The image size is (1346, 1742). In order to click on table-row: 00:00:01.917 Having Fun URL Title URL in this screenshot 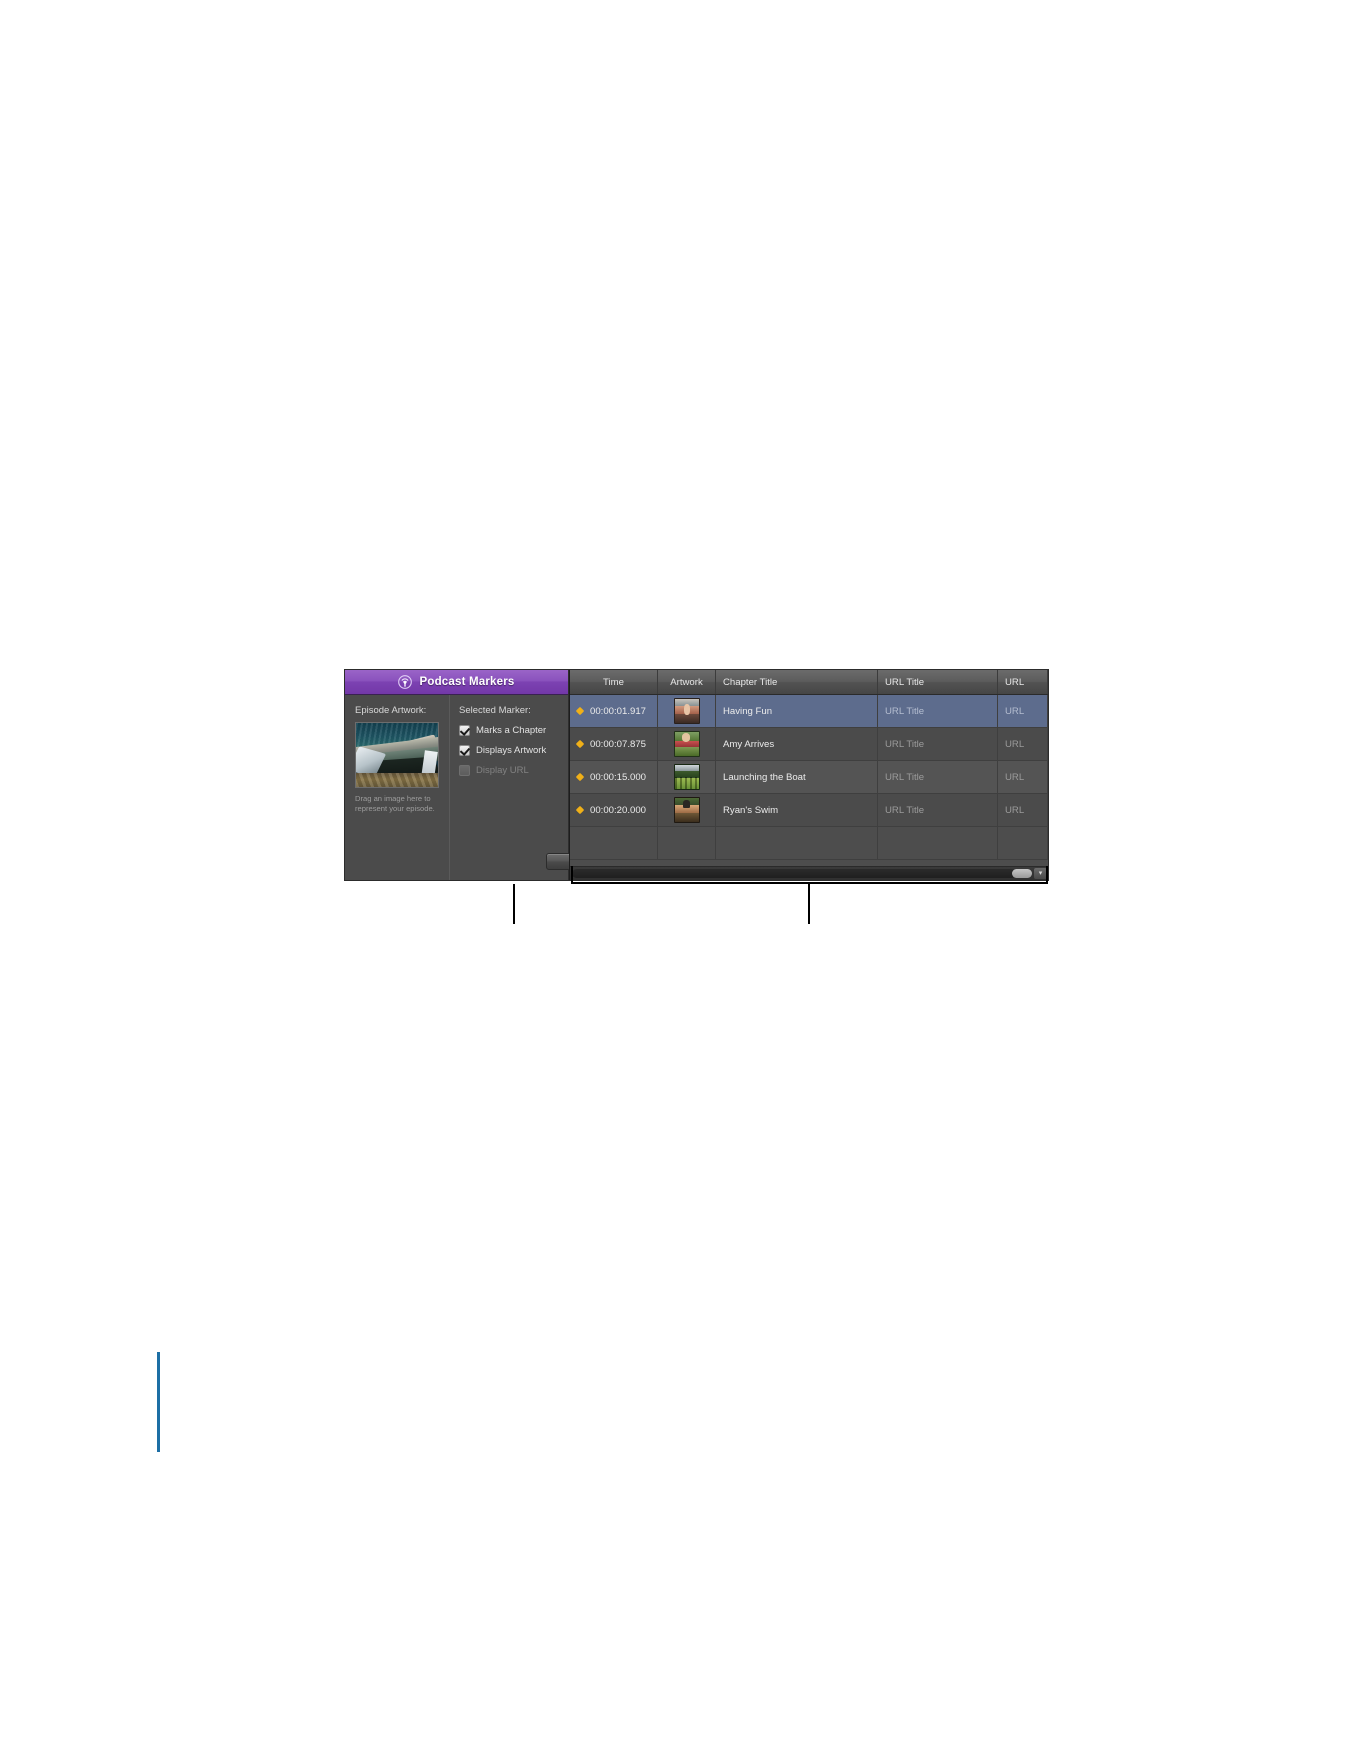, I will do `click(809, 711)`.